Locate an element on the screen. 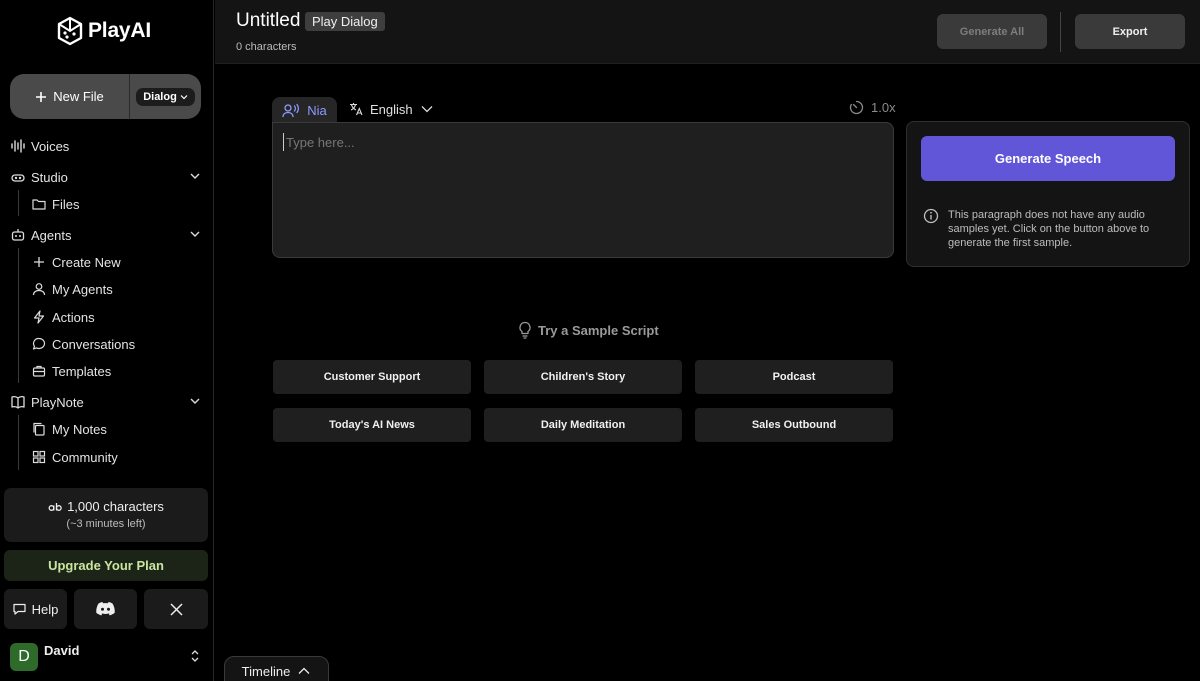 The image size is (1200, 681). speed-dial-icon is located at coordinates (856, 107).